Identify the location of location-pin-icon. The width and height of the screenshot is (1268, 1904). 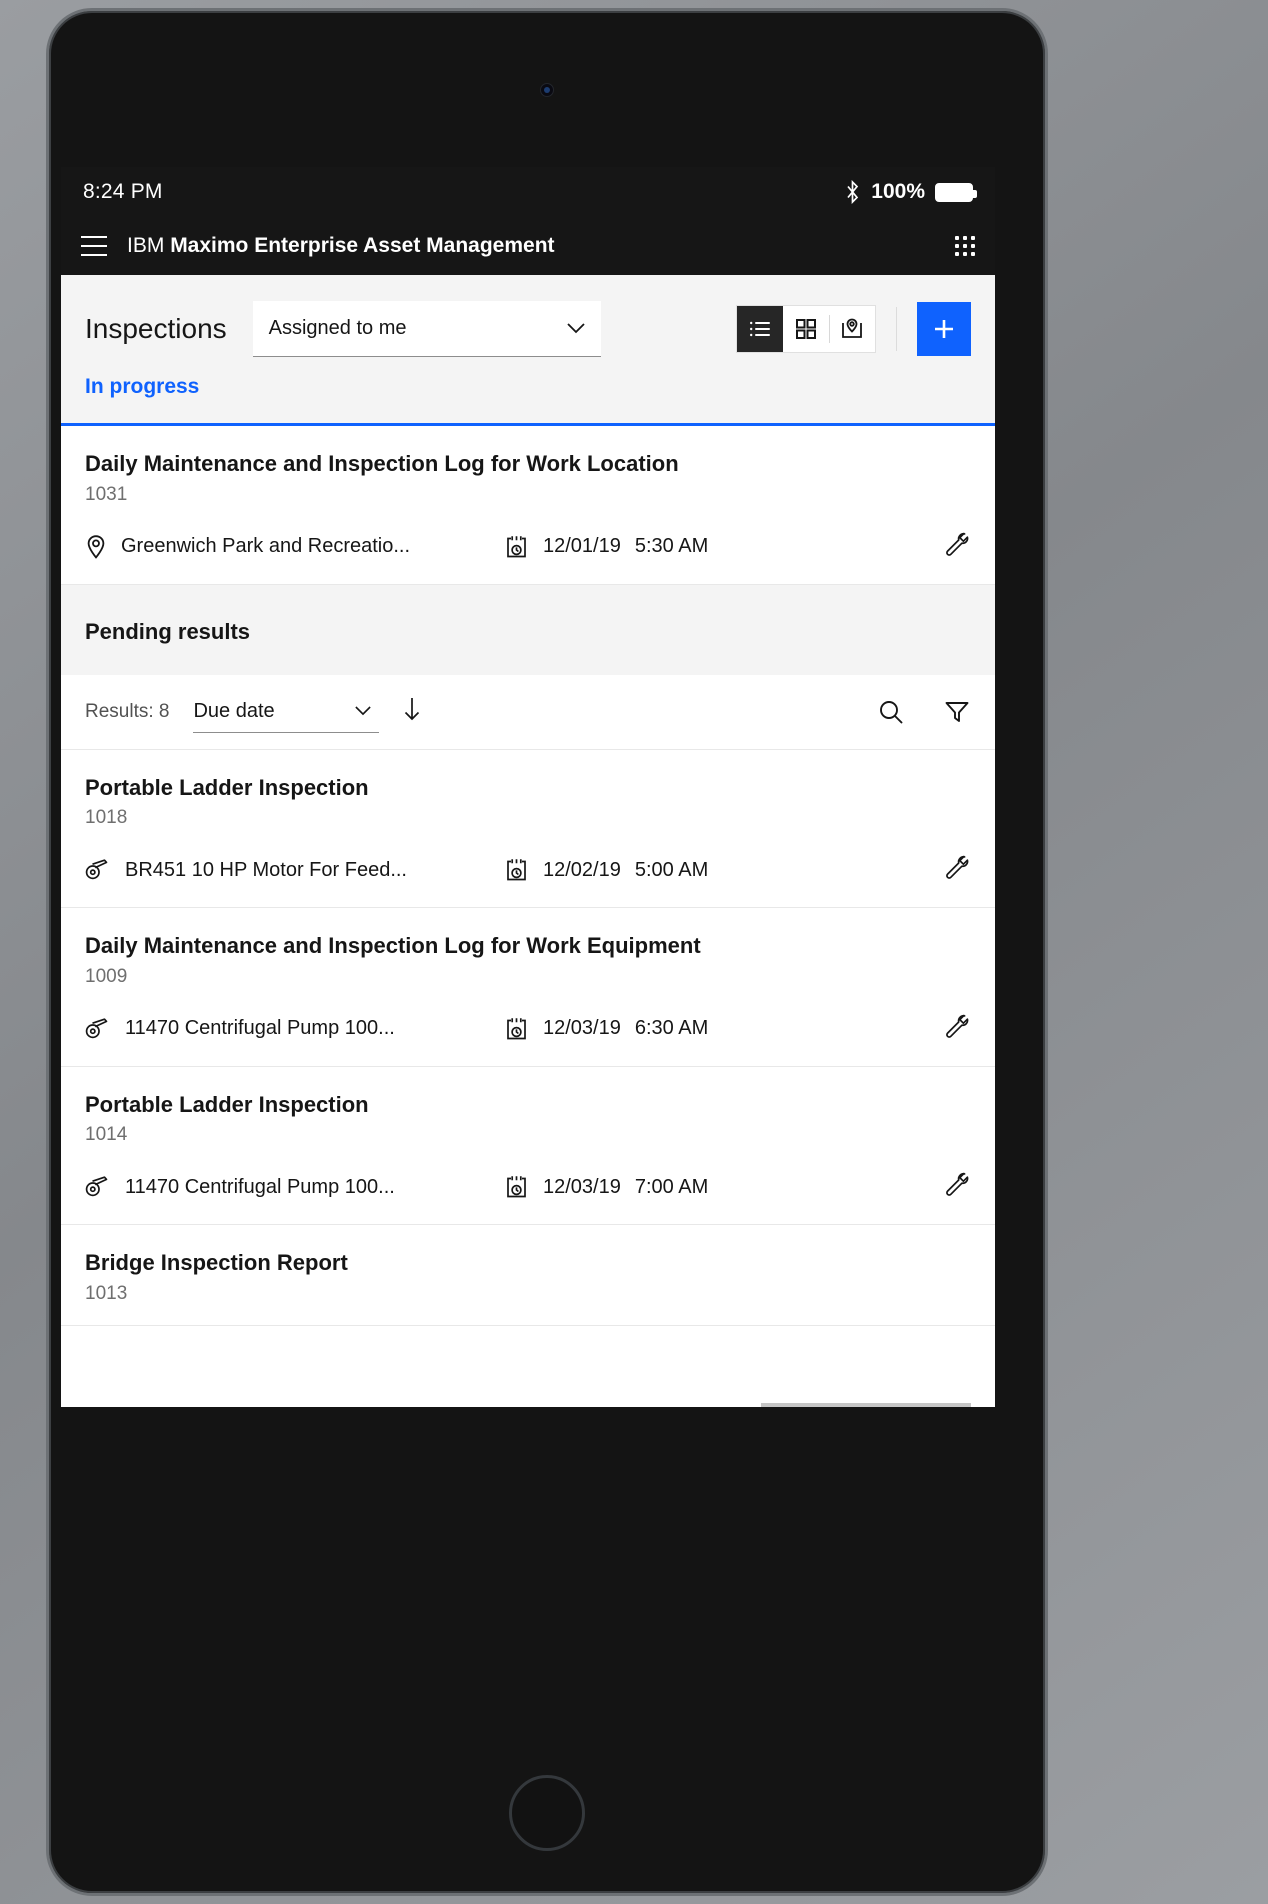
(96, 547).